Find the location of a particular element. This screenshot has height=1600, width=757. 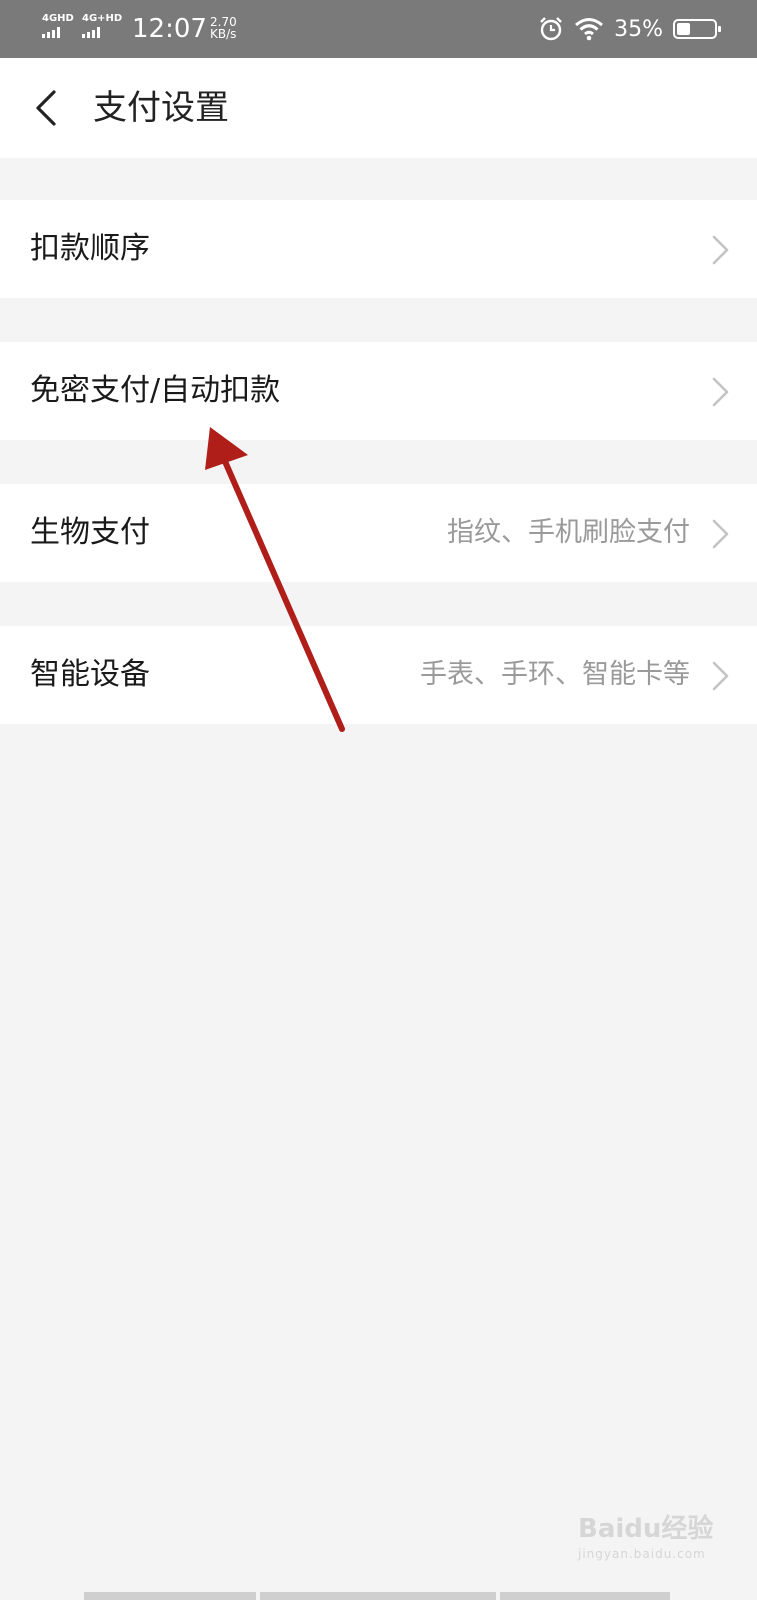

settings-item-hint: 手表、手环、智能卡等 is located at coordinates (555, 674).